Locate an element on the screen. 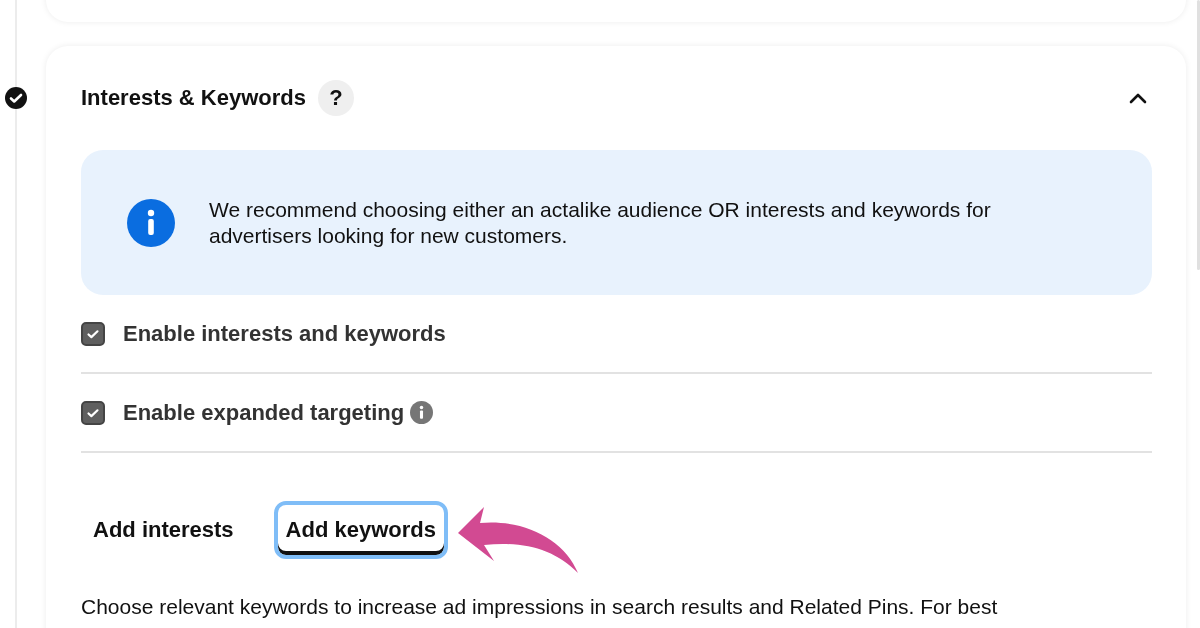 This screenshot has height=628, width=1200. description-text: Choose relevant keywords to increase ad impressions in search results and Related Pins. For best is located at coordinates (540, 607).